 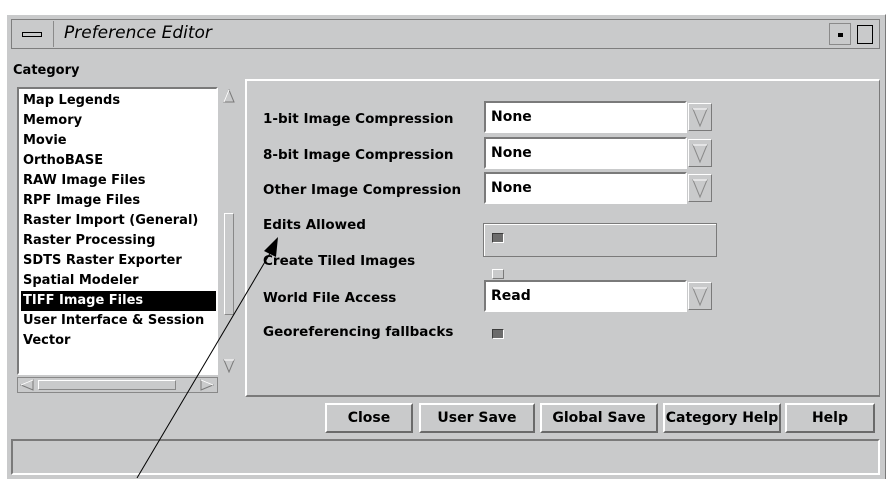 I want to click on create-tiled-images-checkbox, so click(x=498, y=274).